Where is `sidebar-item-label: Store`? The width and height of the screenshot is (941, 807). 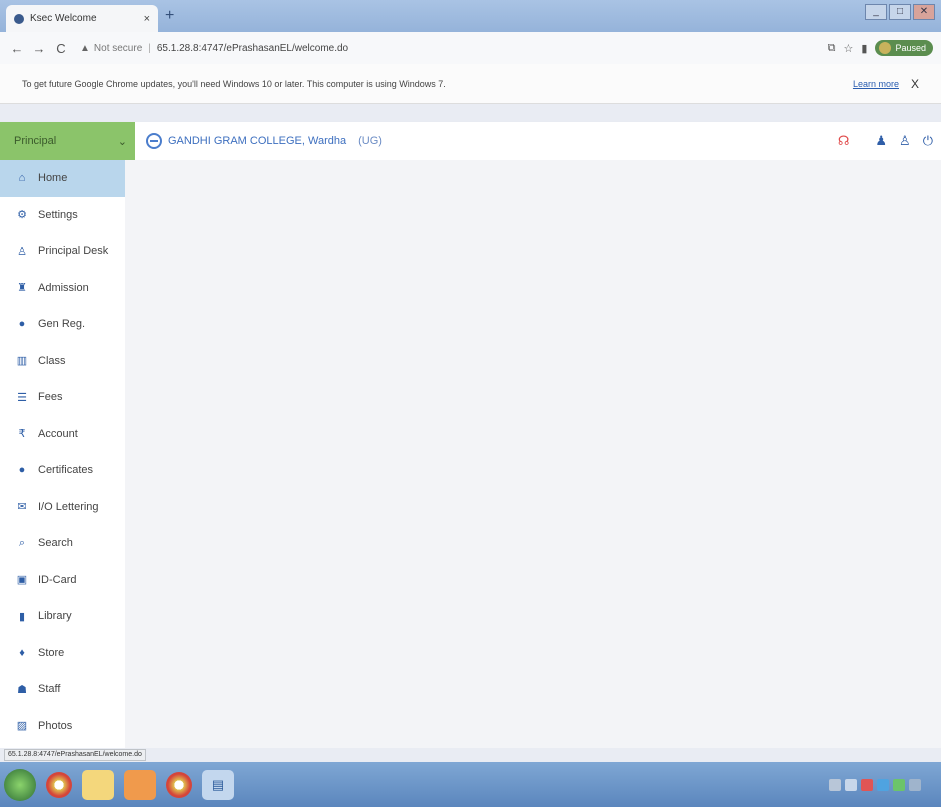
sidebar-item-label: Store is located at coordinates (51, 652).